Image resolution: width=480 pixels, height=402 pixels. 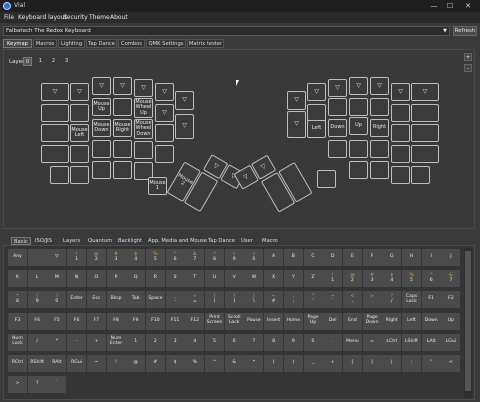 What do you see at coordinates (131, 43) in the screenshot?
I see `tab-combos: Combos` at bounding box center [131, 43].